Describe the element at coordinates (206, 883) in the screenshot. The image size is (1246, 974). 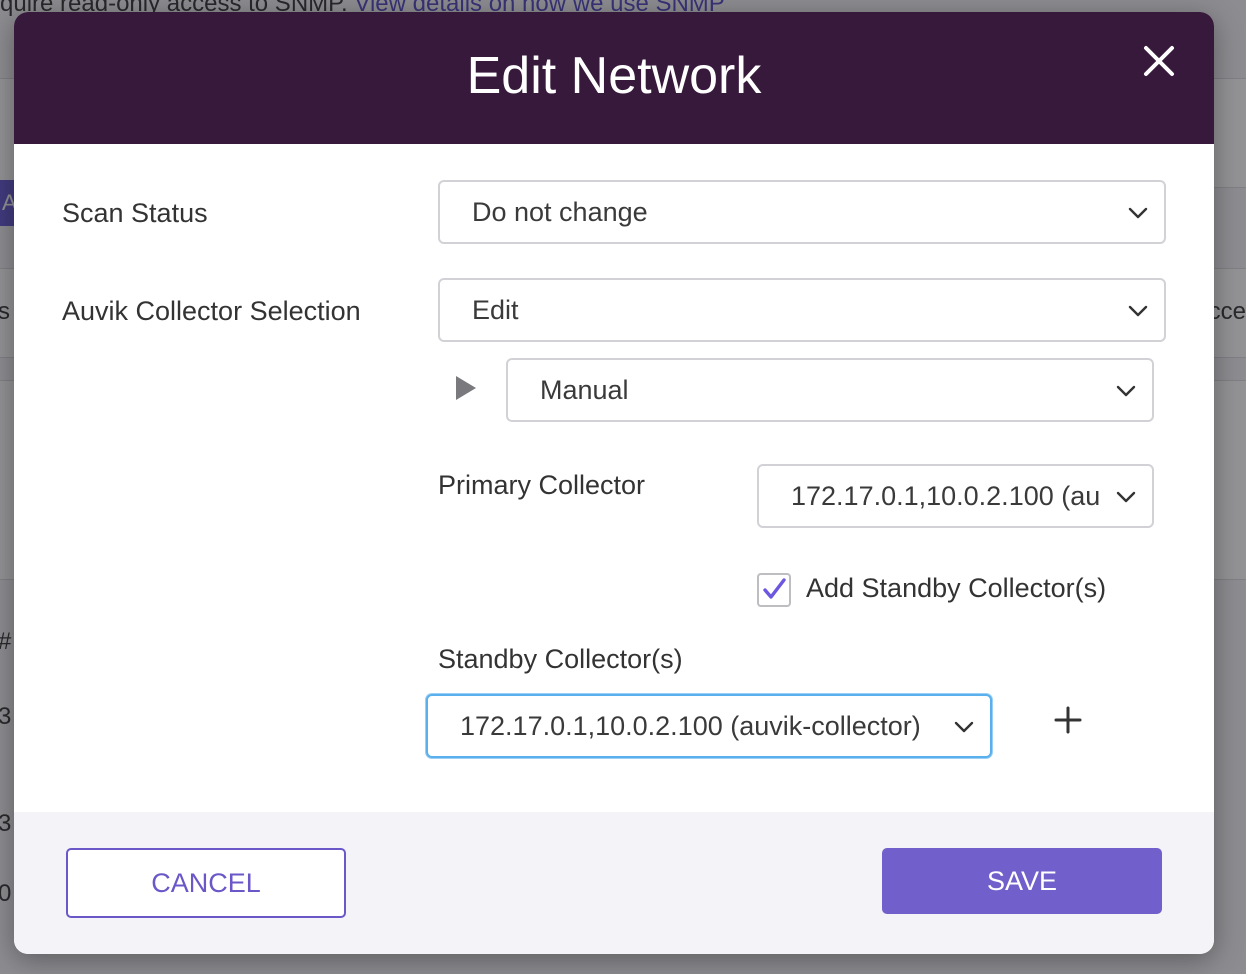
I see `cancel-button: CANCEL` at that location.